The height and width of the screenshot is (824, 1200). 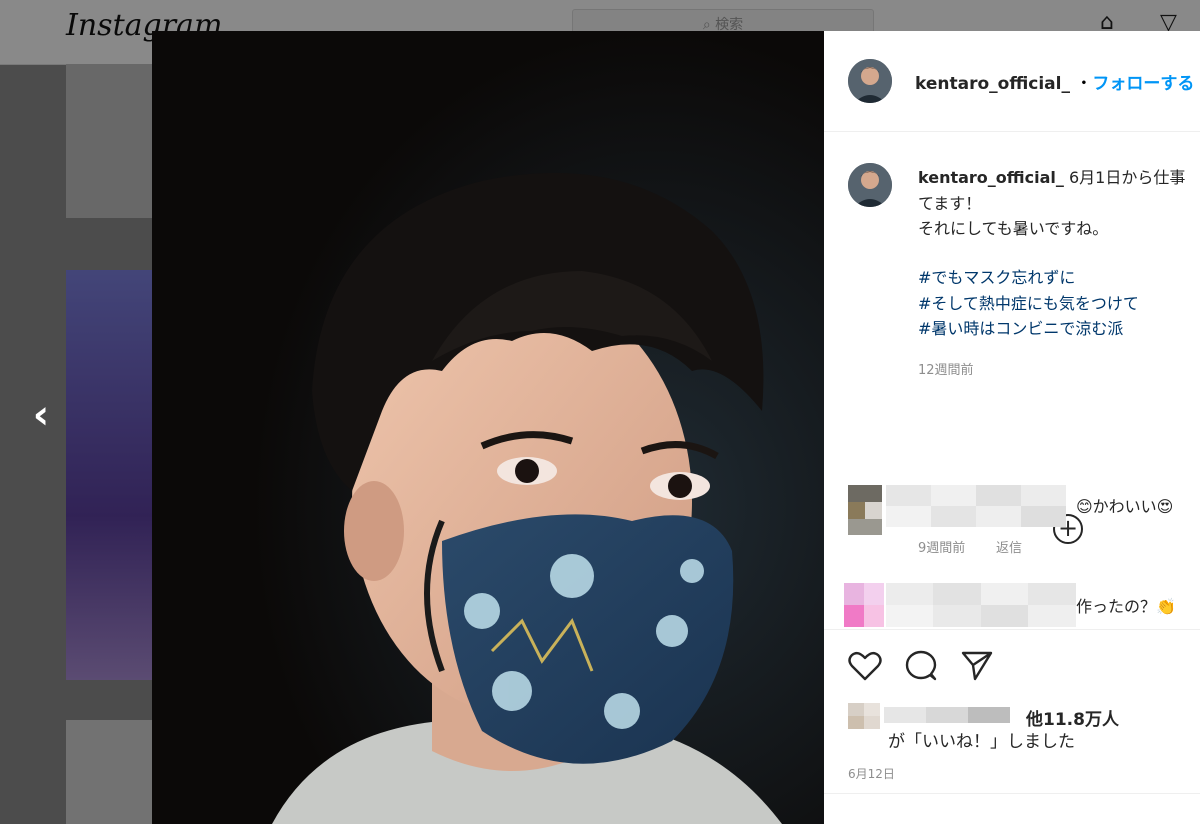 What do you see at coordinates (1125, 506) in the screenshot?
I see `comment-text: 😊かわいい😍` at bounding box center [1125, 506].